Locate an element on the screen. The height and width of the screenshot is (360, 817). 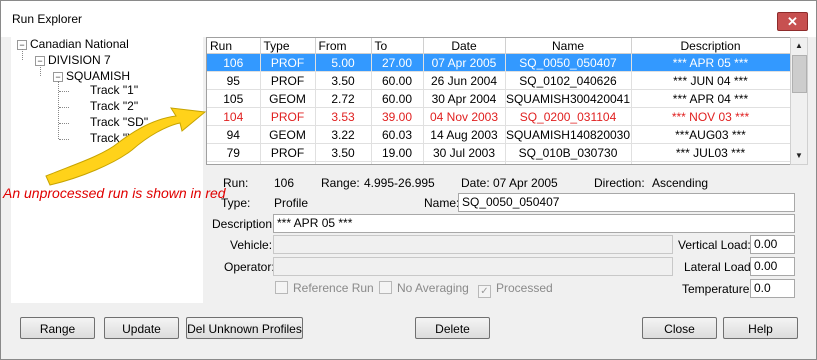
annotation-text: An unprocessed run is shown in red is located at coordinates (114, 193).